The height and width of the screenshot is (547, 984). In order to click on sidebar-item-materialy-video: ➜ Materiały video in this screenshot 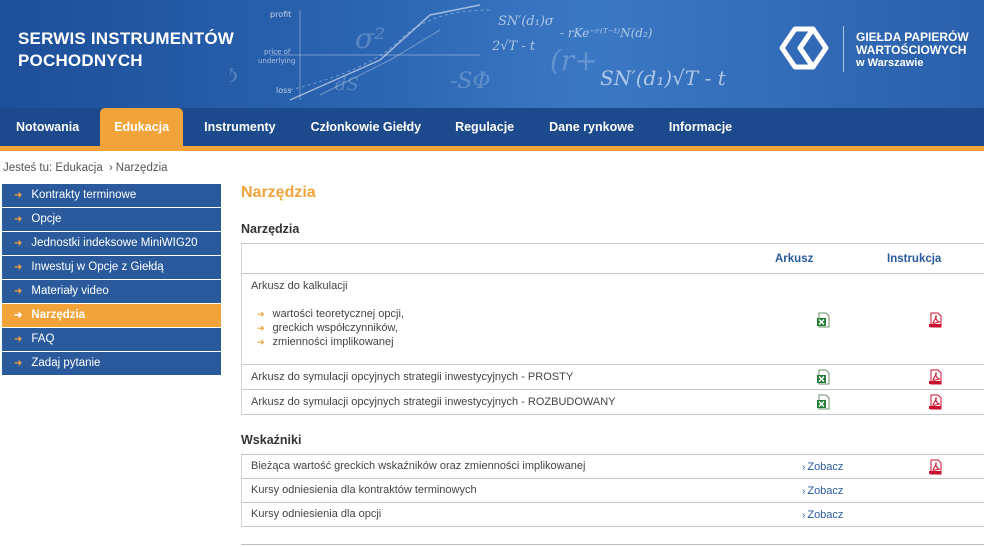, I will do `click(111, 291)`.